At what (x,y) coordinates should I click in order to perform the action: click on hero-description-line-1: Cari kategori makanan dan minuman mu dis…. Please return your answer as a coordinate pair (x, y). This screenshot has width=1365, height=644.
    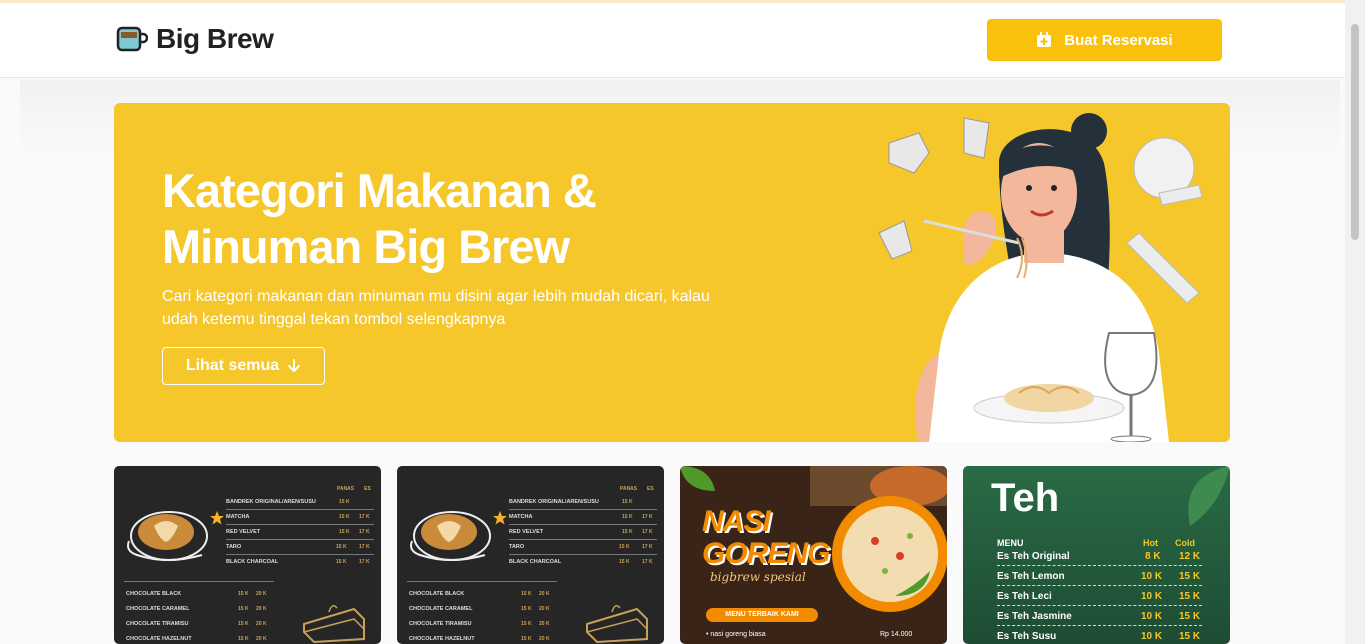
    Looking at the image, I should click on (436, 296).